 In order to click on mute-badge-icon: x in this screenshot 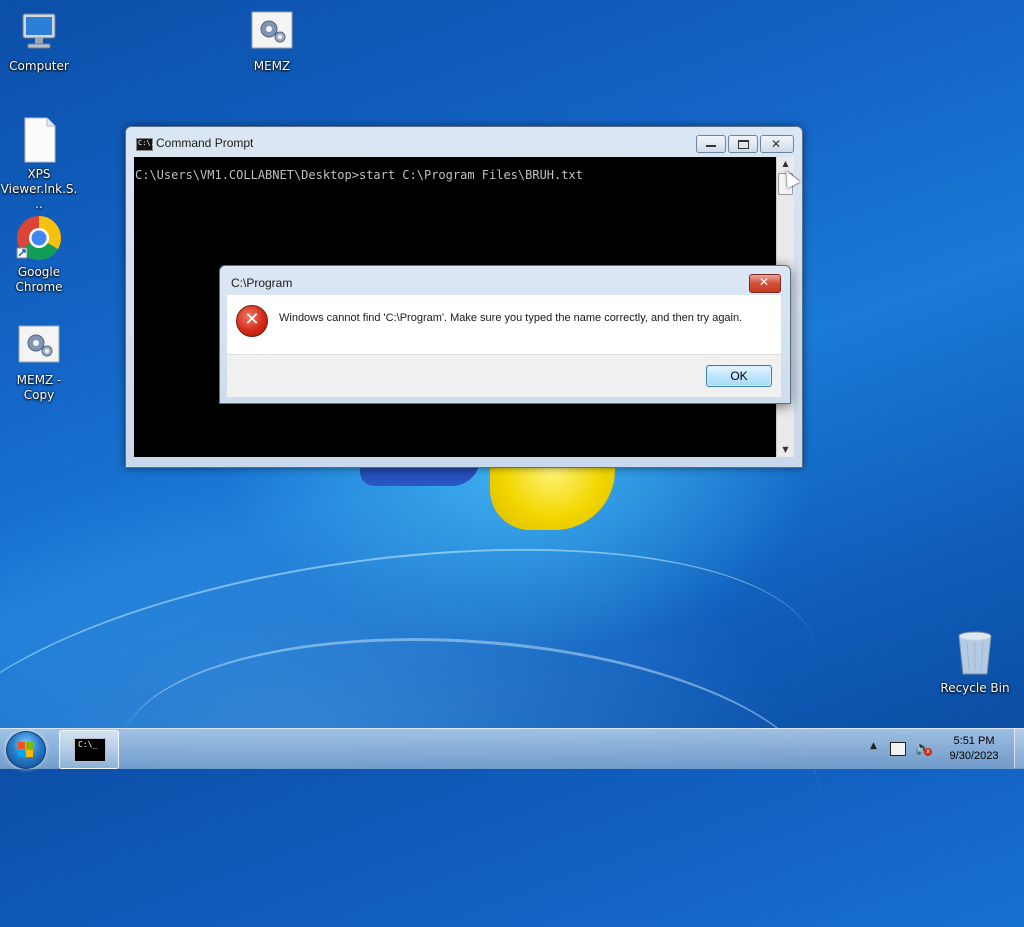, I will do `click(928, 752)`.